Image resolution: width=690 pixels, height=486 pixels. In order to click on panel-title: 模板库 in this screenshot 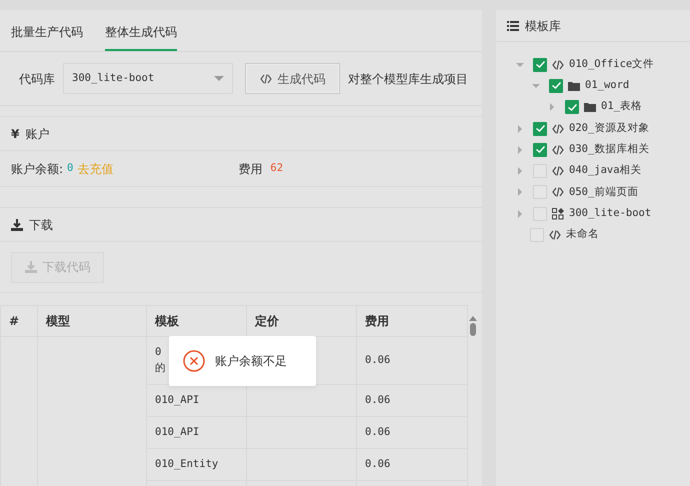, I will do `click(543, 26)`.